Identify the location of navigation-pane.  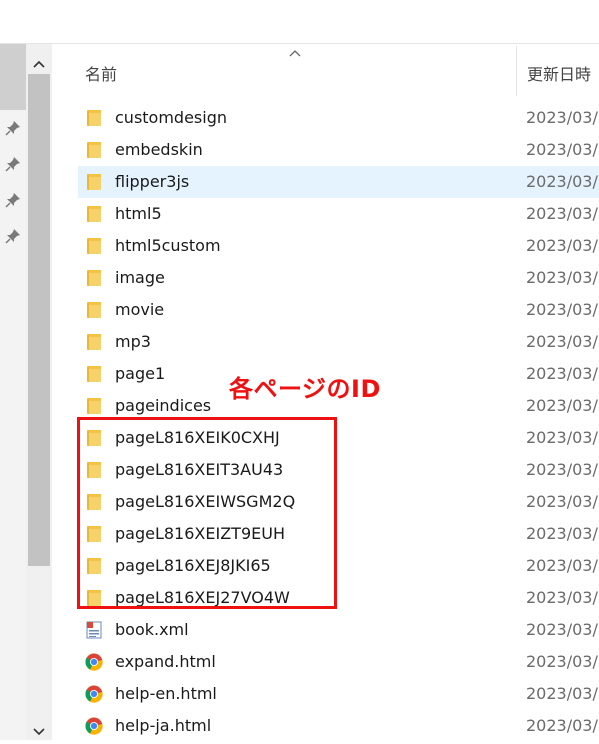
(13, 392).